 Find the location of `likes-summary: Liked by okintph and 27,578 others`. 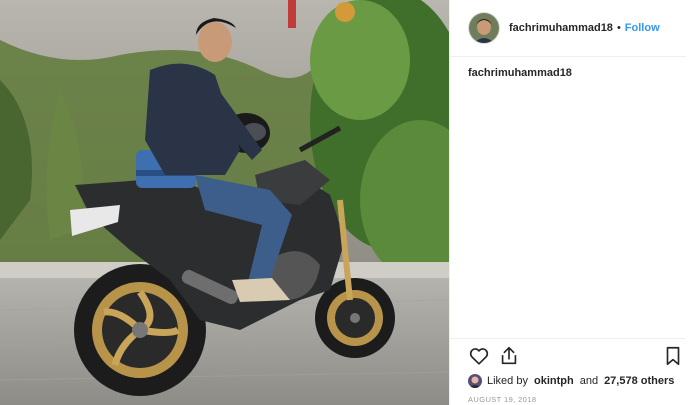

likes-summary: Liked by okintph and 27,578 others is located at coordinates (571, 381).